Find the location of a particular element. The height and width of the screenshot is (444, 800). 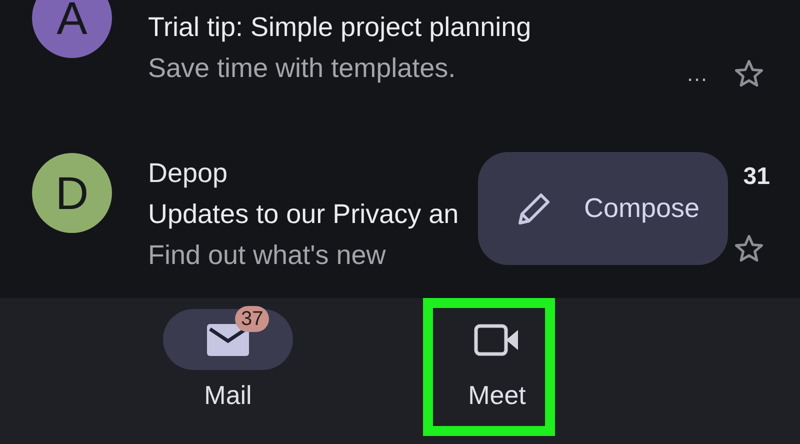

nav-label: Meet is located at coordinates (497, 395).